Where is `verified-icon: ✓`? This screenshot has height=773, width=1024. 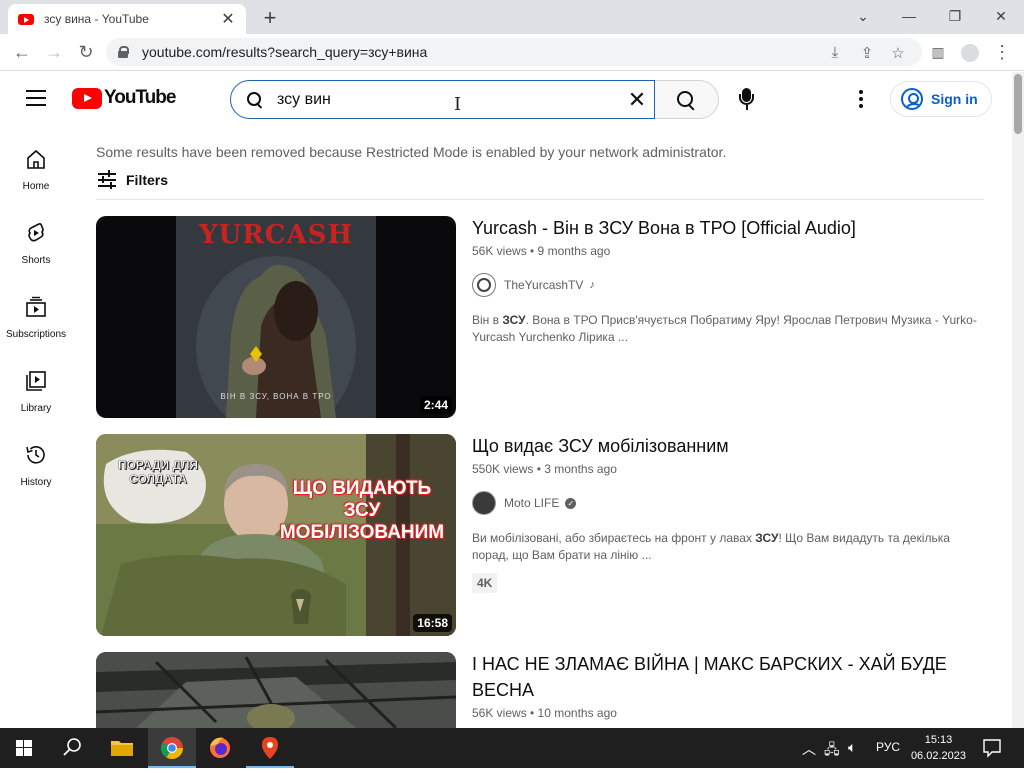
verified-icon: ✓ is located at coordinates (571, 503).